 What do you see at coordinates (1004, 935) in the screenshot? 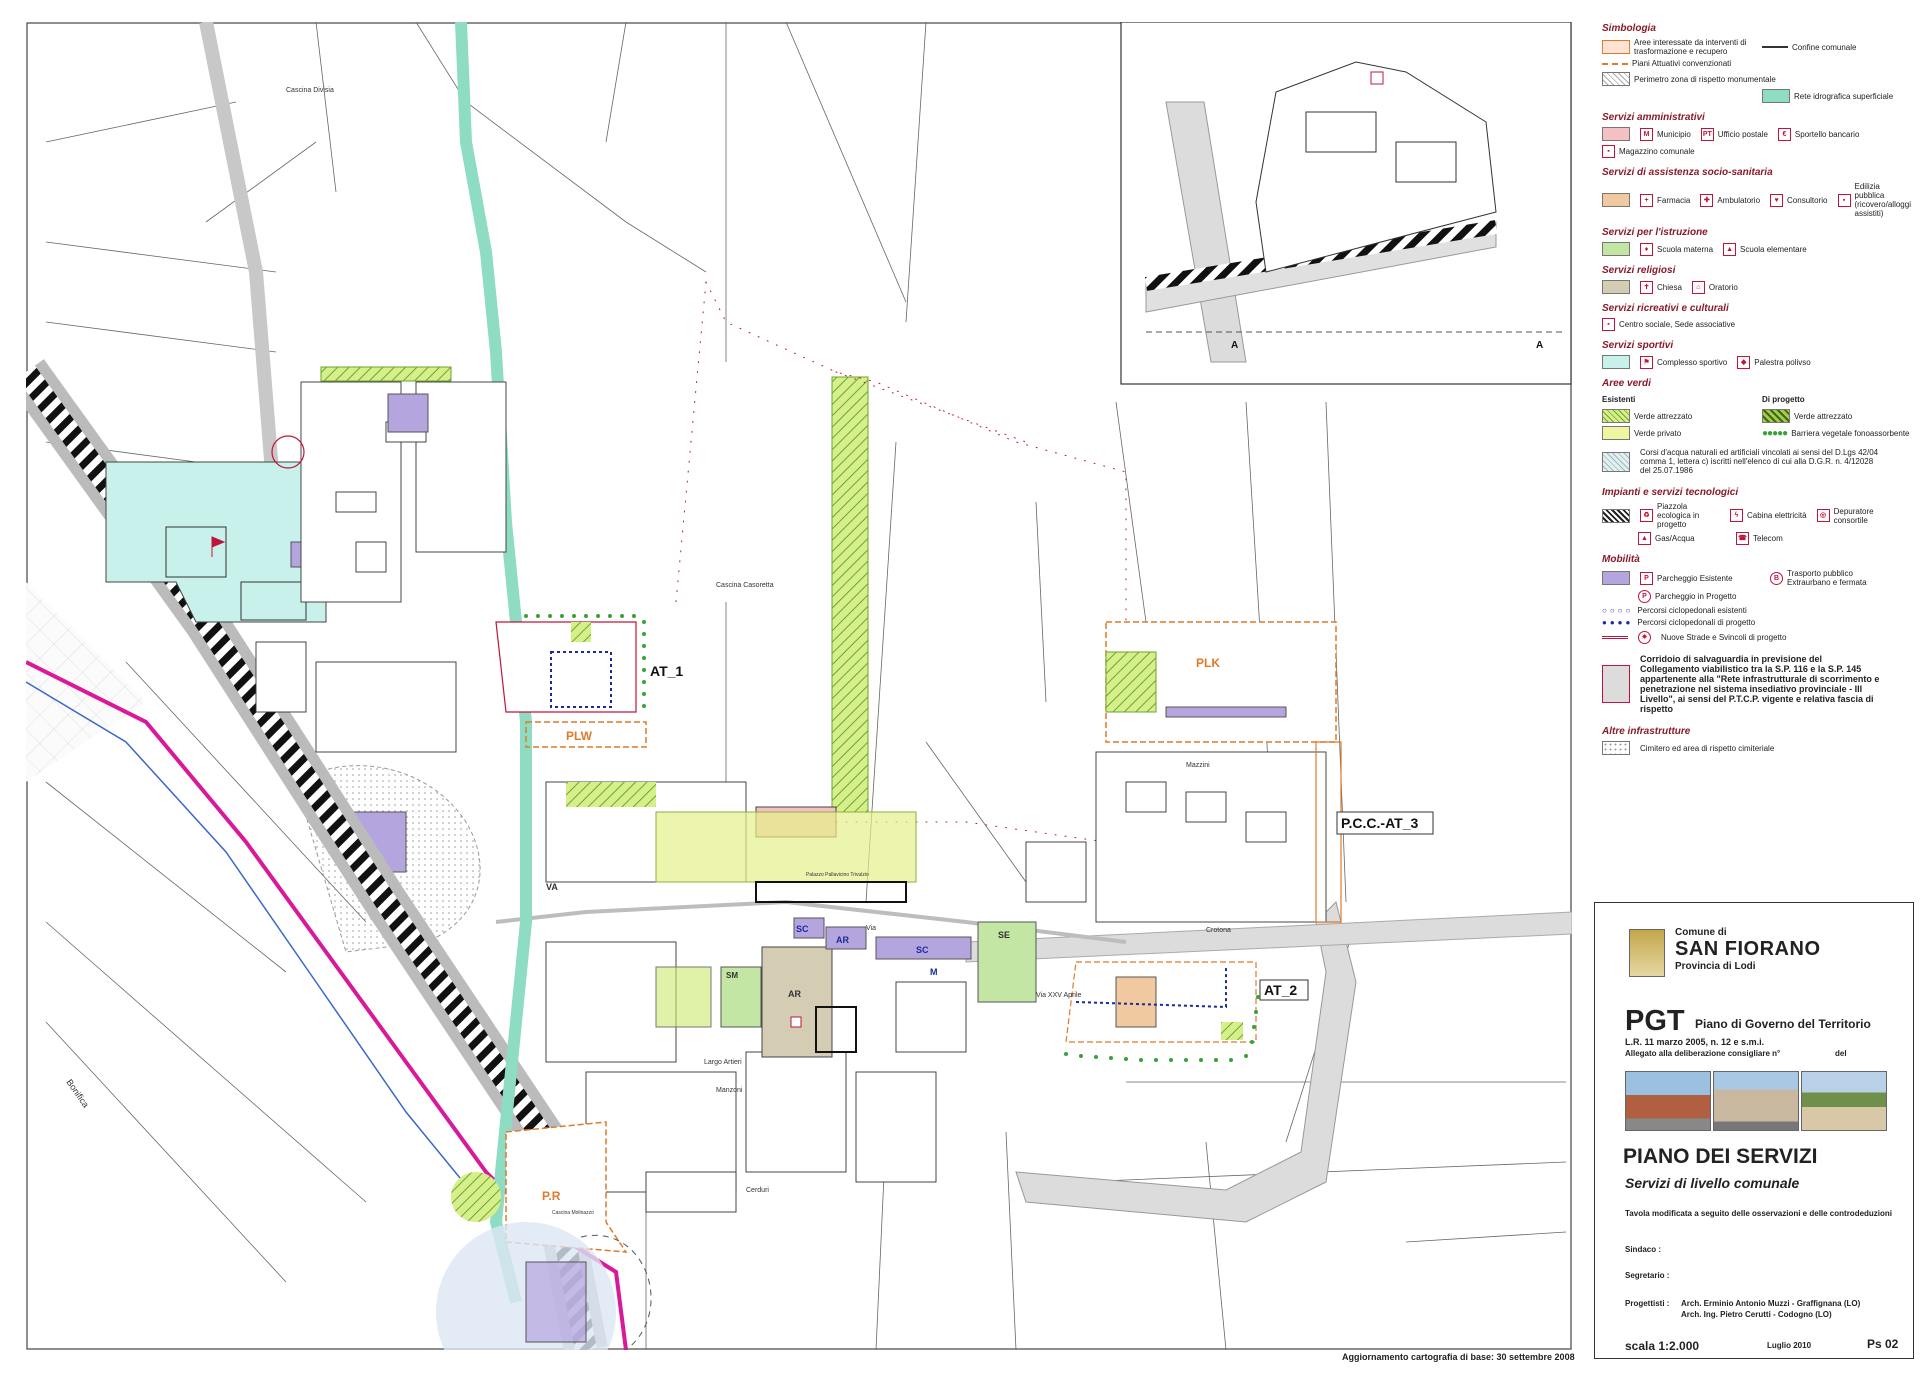
I see `se-label: SE` at bounding box center [1004, 935].